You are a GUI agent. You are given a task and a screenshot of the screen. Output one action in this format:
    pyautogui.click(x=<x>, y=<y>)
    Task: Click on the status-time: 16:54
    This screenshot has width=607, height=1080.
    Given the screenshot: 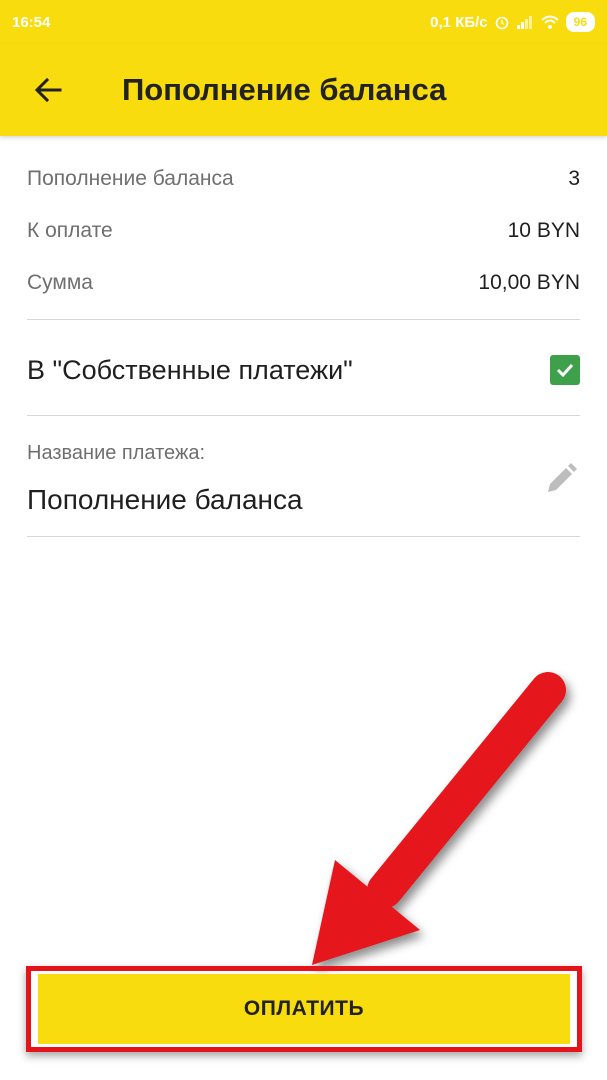 What is the action you would take?
    pyautogui.click(x=31, y=22)
    